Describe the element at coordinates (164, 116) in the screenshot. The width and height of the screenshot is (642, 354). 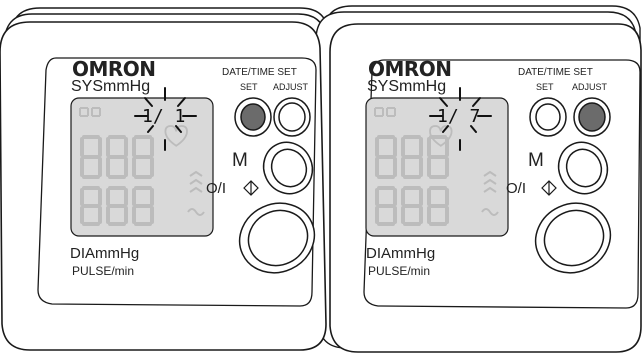
I see `lcd-date-value: 1/ 1` at that location.